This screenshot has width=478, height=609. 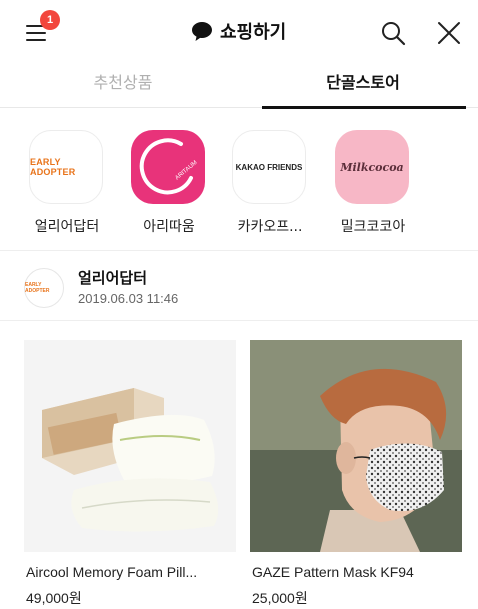 I want to click on store-name: 아리따움, so click(x=169, y=227).